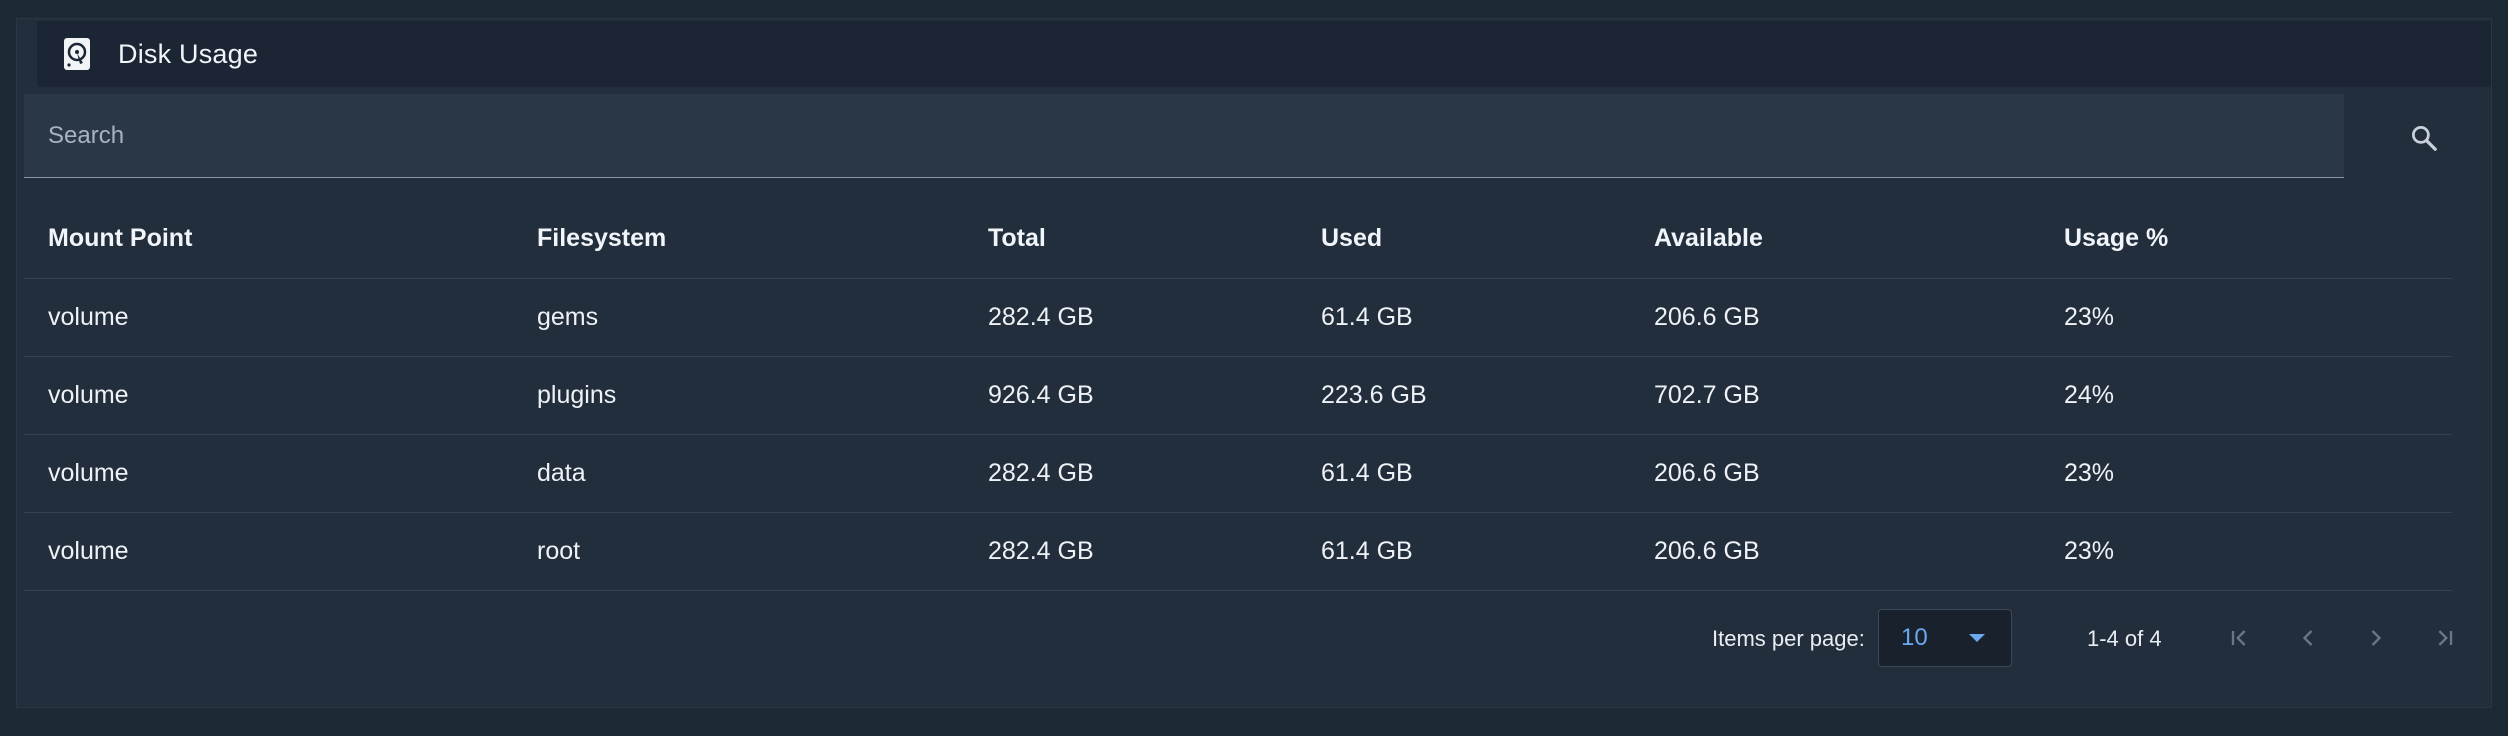 This screenshot has height=736, width=2508. I want to click on cell-filesystem: plugins, so click(738, 395).